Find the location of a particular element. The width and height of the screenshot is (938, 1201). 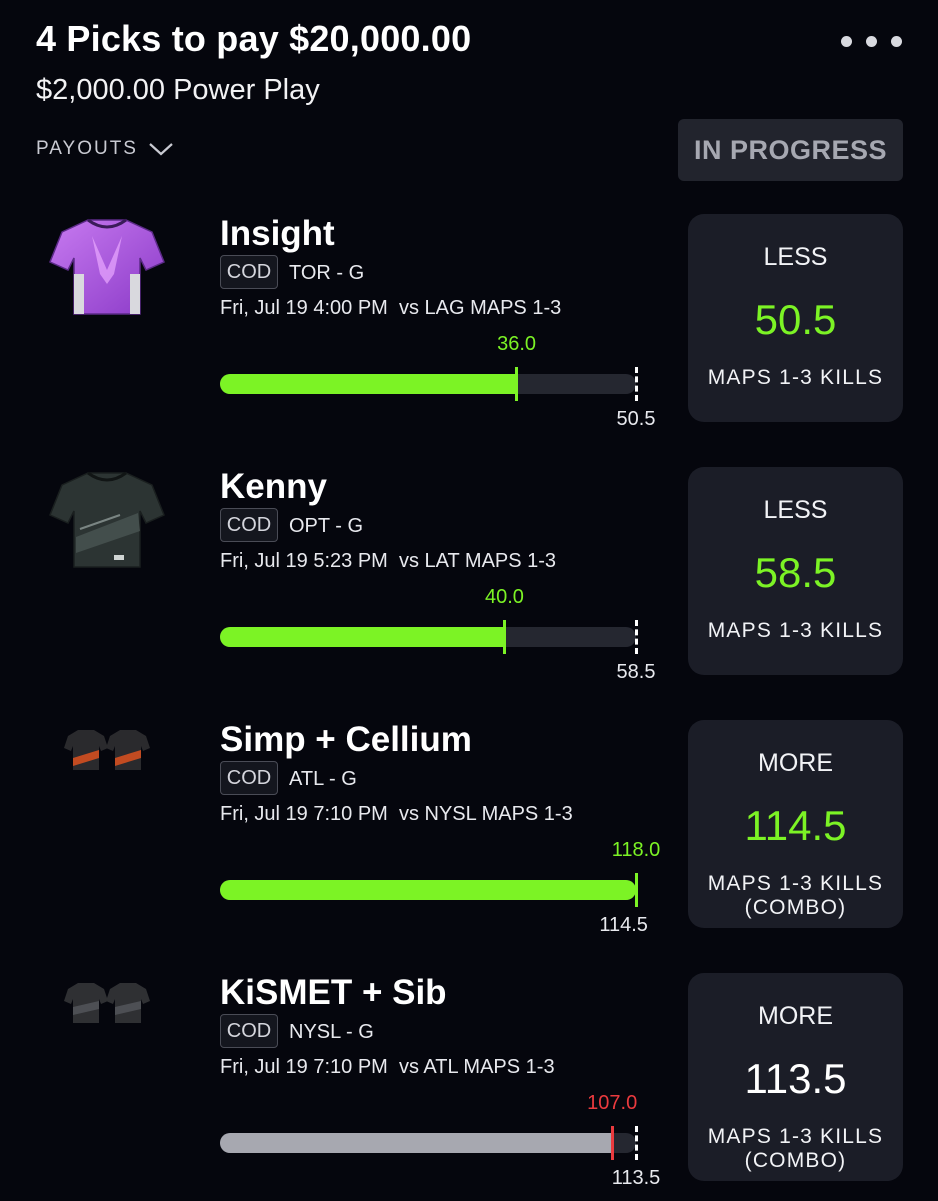

target-value: 113.5 is located at coordinates (636, 1178).